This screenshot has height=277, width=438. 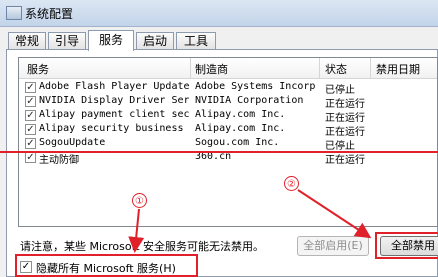 I want to click on arrow-to-hide-checkbox, so click(x=136, y=230).